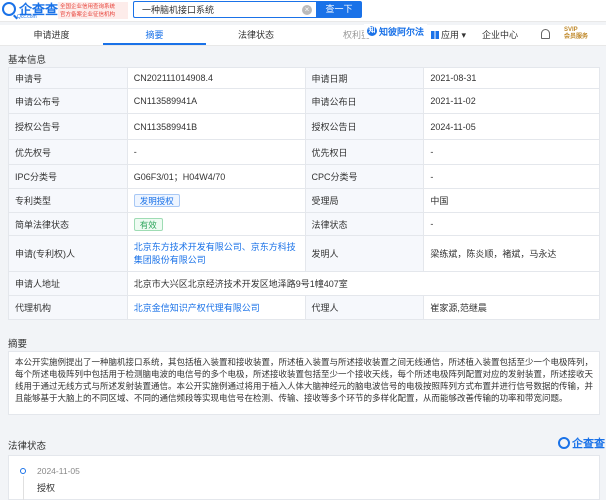  I want to click on svip-badge: SVIP 会员服务, so click(579, 34).